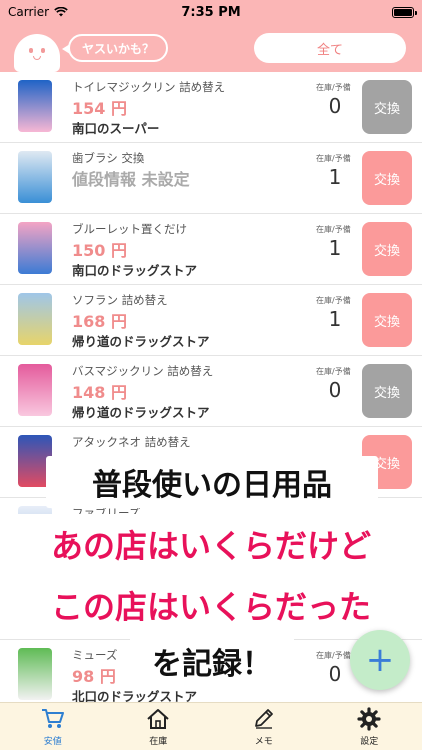  Describe the element at coordinates (120, 300) in the screenshot. I see `product-name: ソフラン 詰め替え` at that location.